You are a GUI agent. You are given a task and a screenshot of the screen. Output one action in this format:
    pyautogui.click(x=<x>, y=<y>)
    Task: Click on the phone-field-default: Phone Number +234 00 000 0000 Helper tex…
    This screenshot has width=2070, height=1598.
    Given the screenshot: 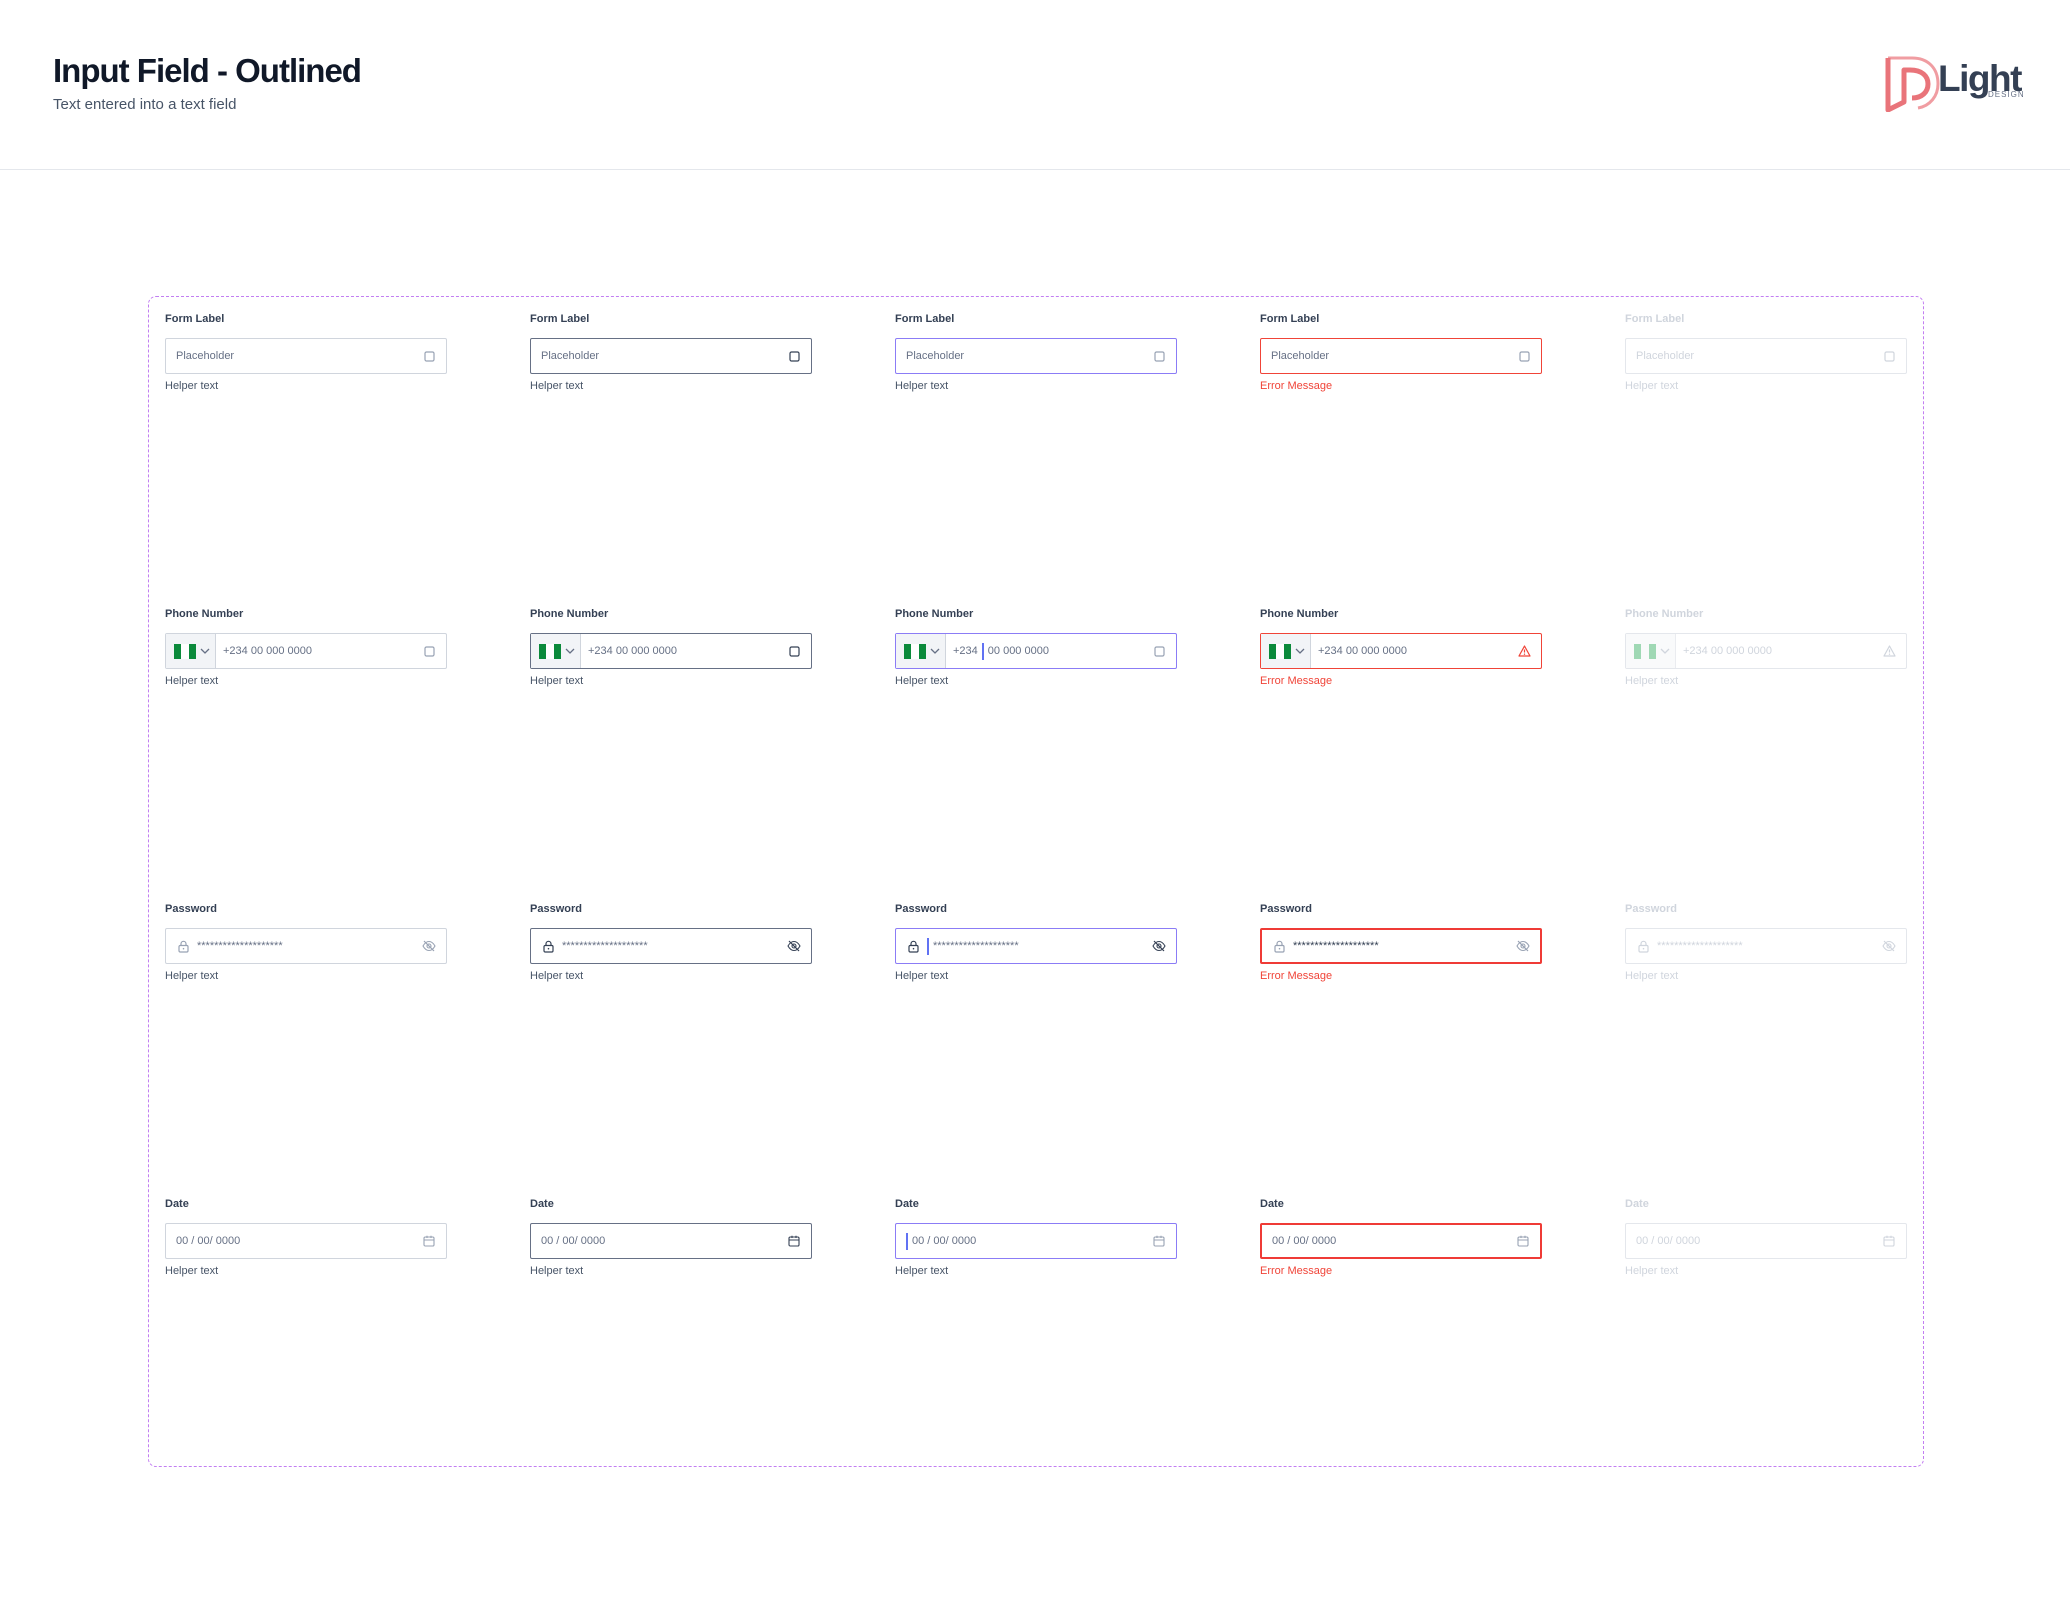 What is the action you would take?
    pyautogui.click(x=306, y=648)
    